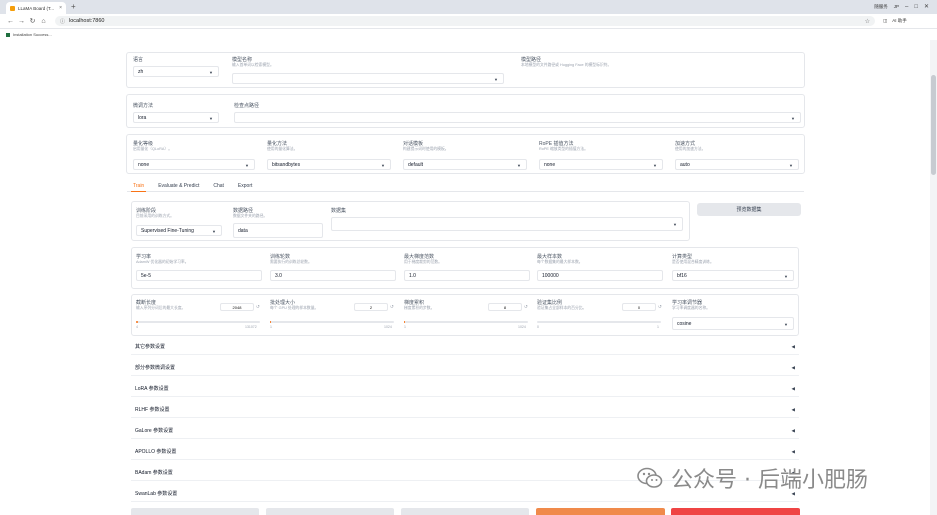 The height and width of the screenshot is (515, 937). What do you see at coordinates (881, 7) in the screenshot?
I see `status-label: 随服务` at bounding box center [881, 7].